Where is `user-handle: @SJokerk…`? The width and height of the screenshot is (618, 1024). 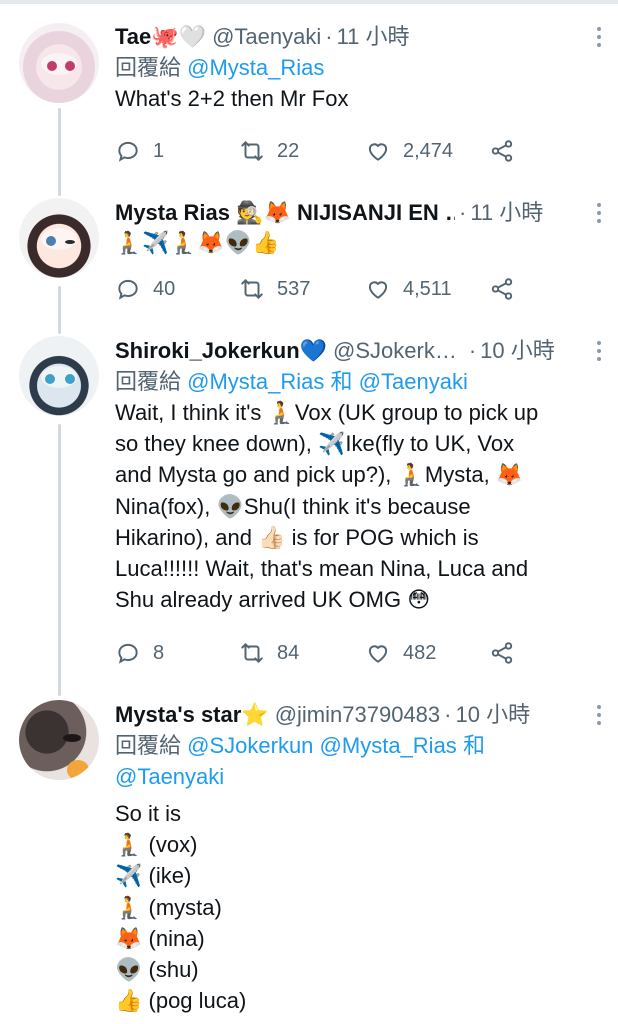
user-handle: @SJokerk… is located at coordinates (395, 351).